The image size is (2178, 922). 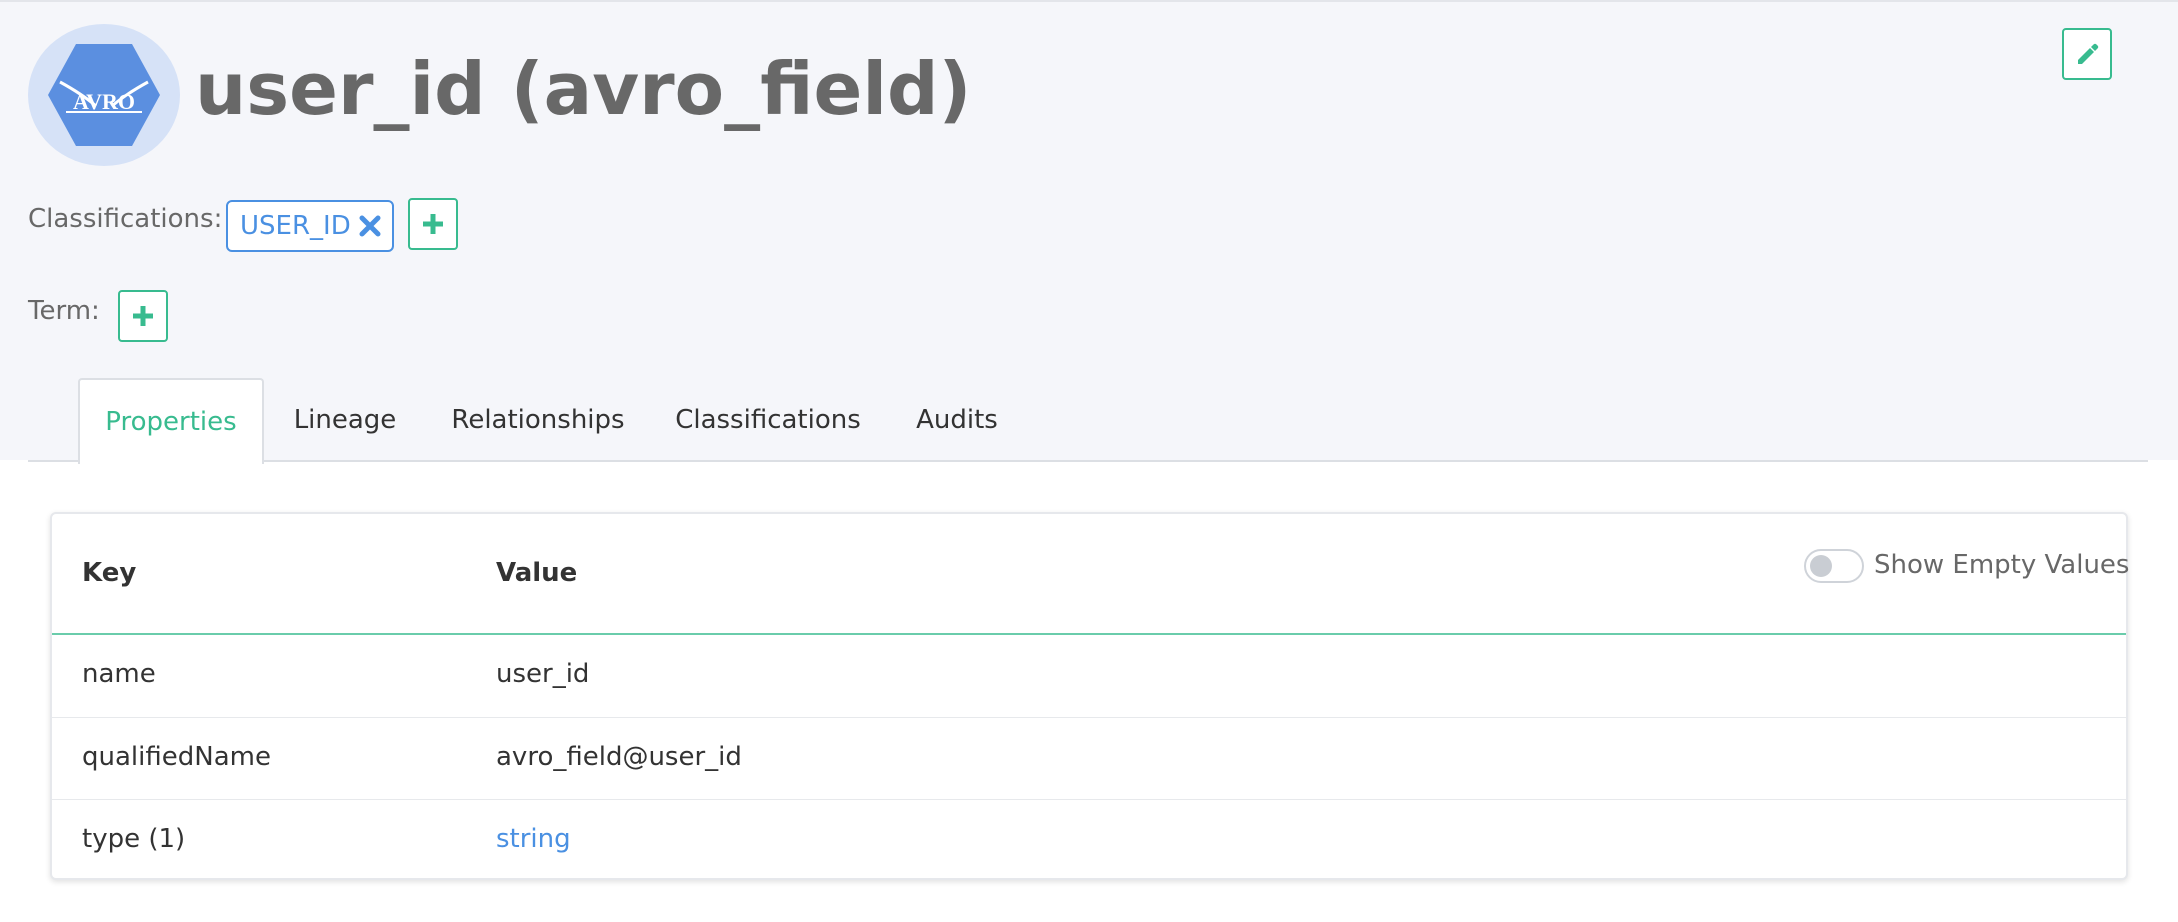 What do you see at coordinates (125, 219) in the screenshot?
I see `classifications-label: Classifications:` at bounding box center [125, 219].